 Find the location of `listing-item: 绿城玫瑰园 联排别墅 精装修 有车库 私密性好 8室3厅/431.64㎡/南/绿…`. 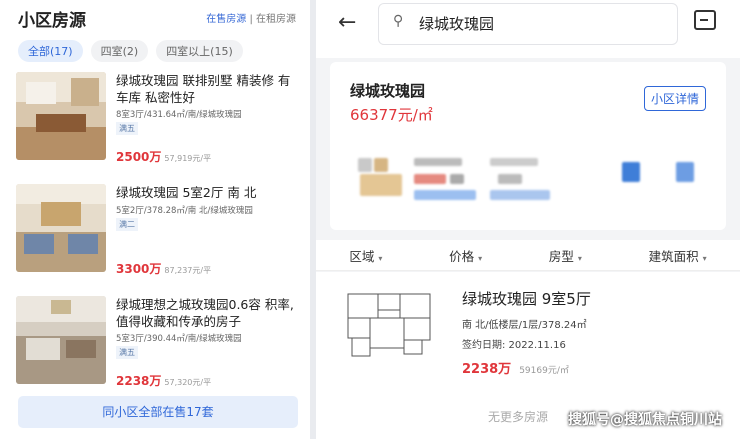

listing-item: 绿城玫瑰园 联排别墅 精装修 有车库 私密性好 8室3厅/431.64㎡/南/绿… is located at coordinates (158, 122).